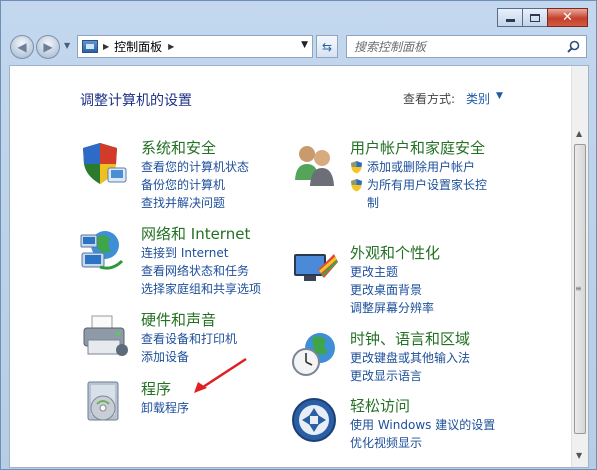  What do you see at coordinates (315, 421) in the screenshot?
I see `ease-of-access-icon` at bounding box center [315, 421].